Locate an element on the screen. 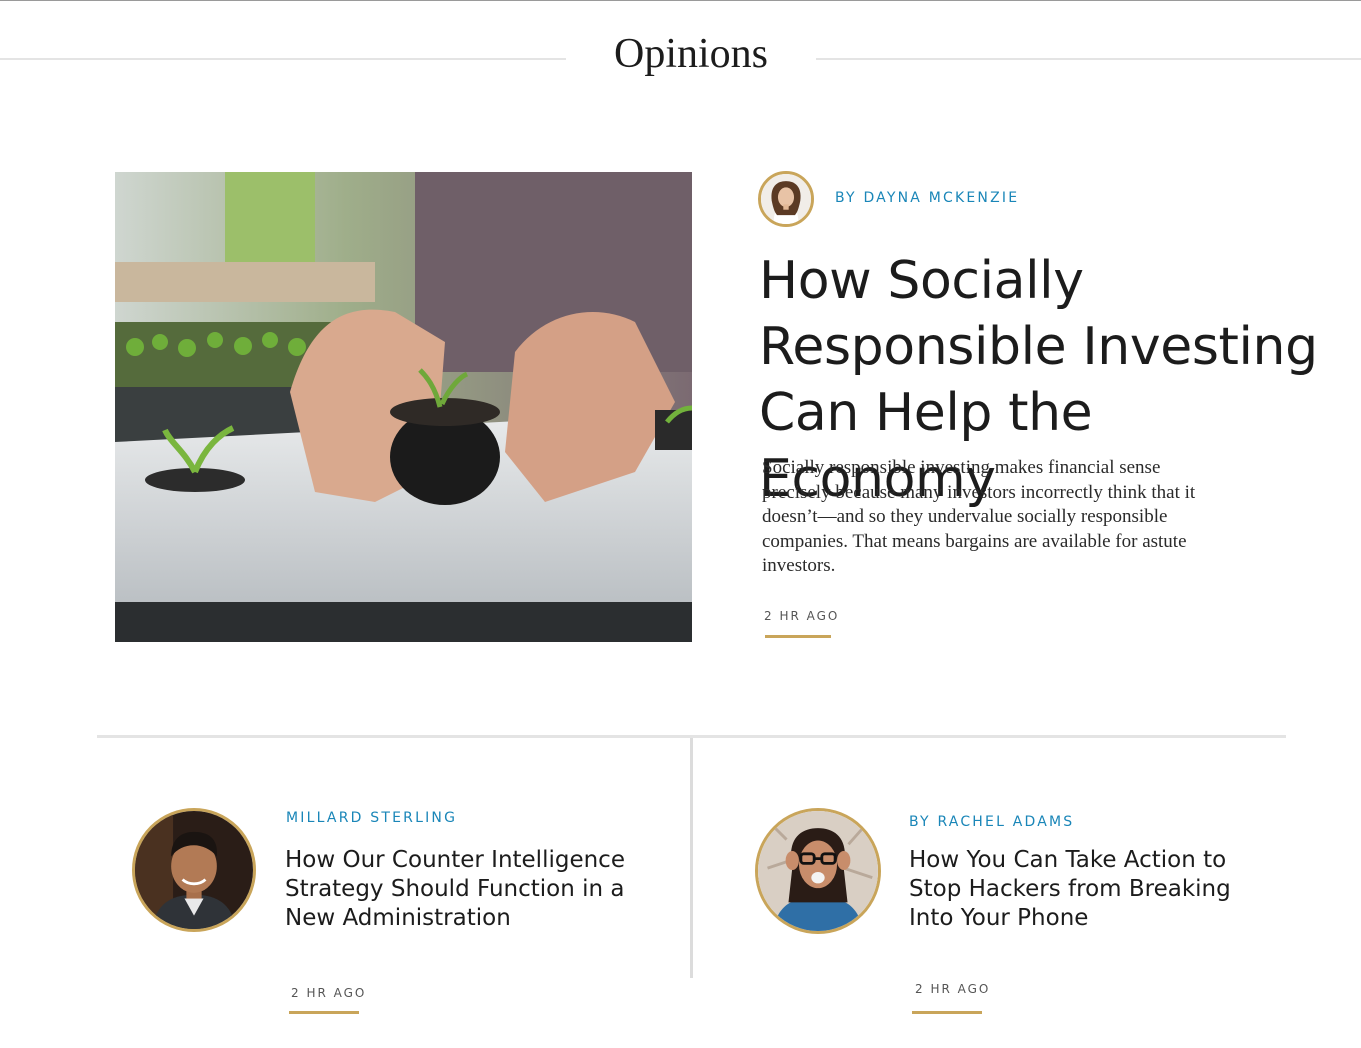 The image size is (1361, 1048). column-divider is located at coordinates (691, 858).